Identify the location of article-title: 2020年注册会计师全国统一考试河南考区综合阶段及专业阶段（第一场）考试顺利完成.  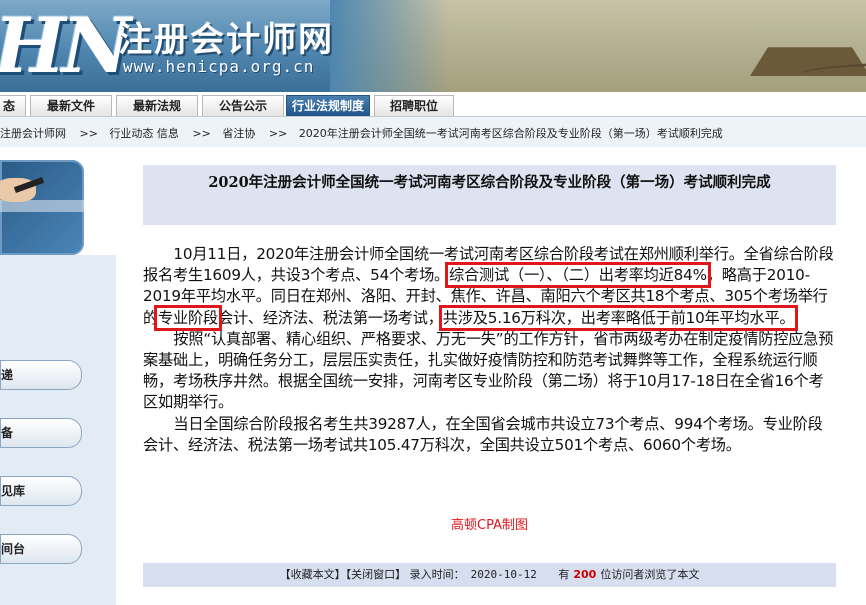
(489, 182).